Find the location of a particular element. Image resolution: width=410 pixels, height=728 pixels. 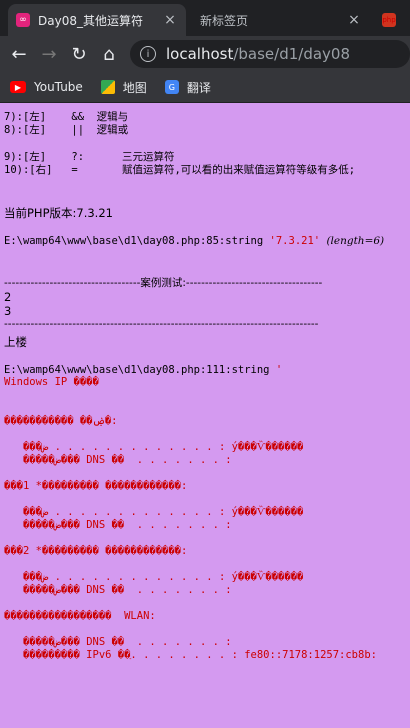

dump-value: ' is located at coordinates (279, 370).